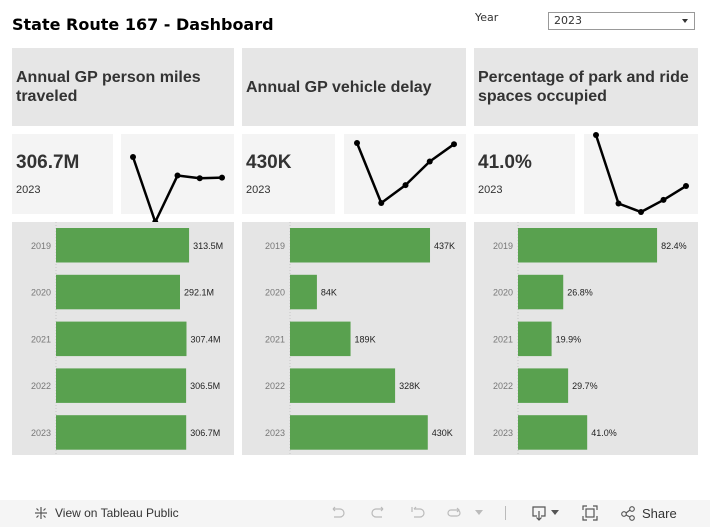 This screenshot has width=710, height=527. I want to click on fullscreen-button, so click(590, 513).